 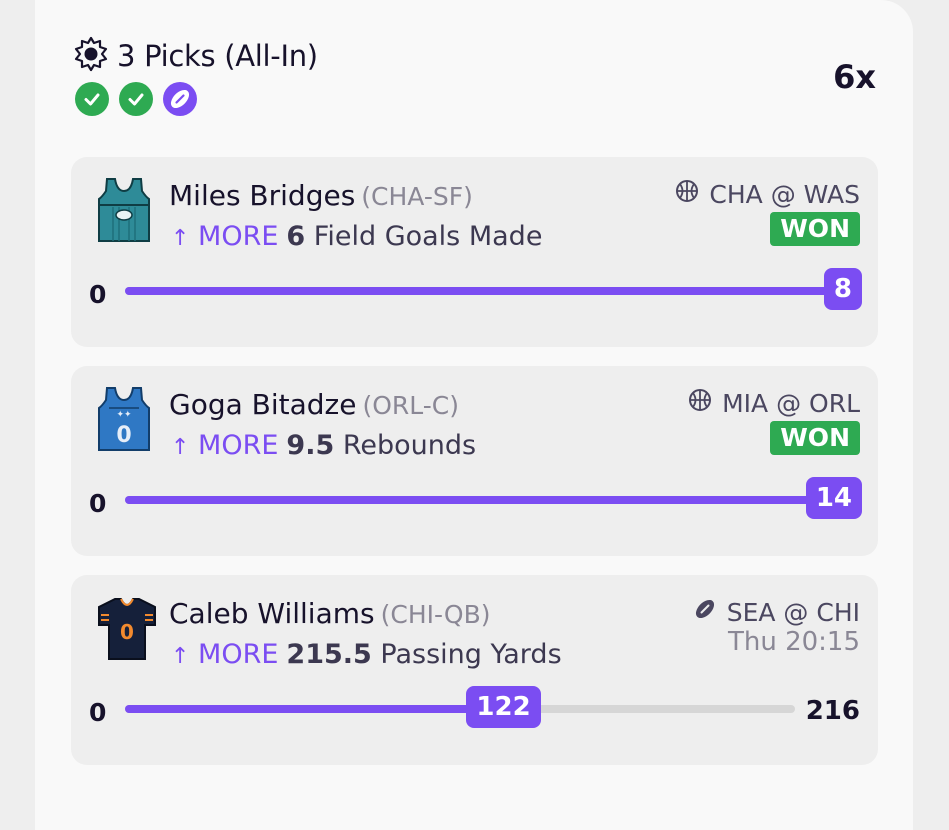 I want to click on player-name: Goga Bitadze, so click(x=263, y=404).